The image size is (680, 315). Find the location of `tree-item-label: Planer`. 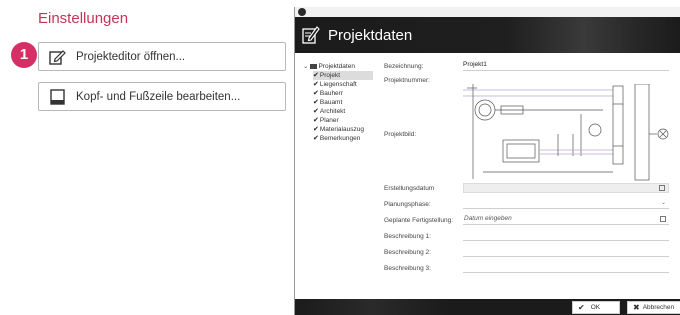

tree-item-label: Planer is located at coordinates (329, 120).